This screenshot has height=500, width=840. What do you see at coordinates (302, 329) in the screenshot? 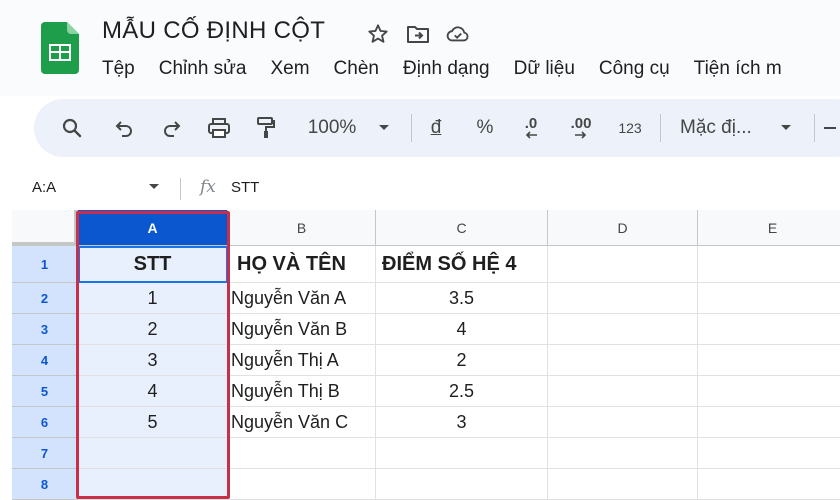
I see `cell-b3: Nguyễn Văn B` at bounding box center [302, 329].